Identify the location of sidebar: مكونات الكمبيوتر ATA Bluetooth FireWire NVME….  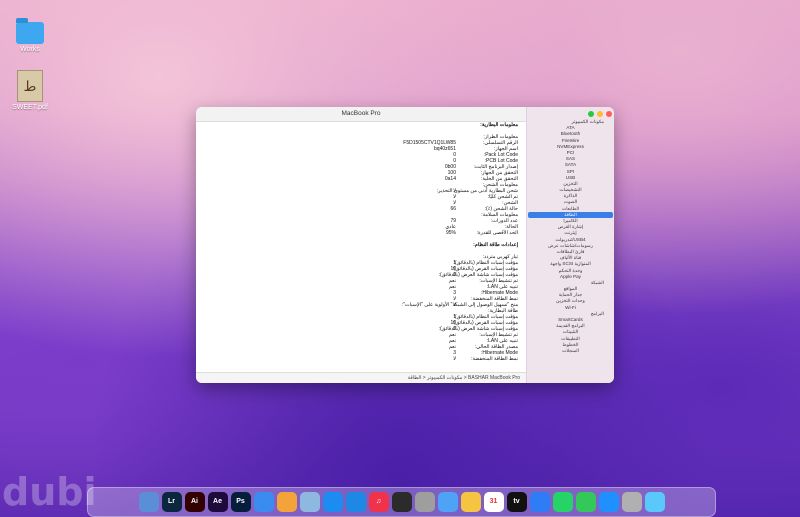
(570, 245).